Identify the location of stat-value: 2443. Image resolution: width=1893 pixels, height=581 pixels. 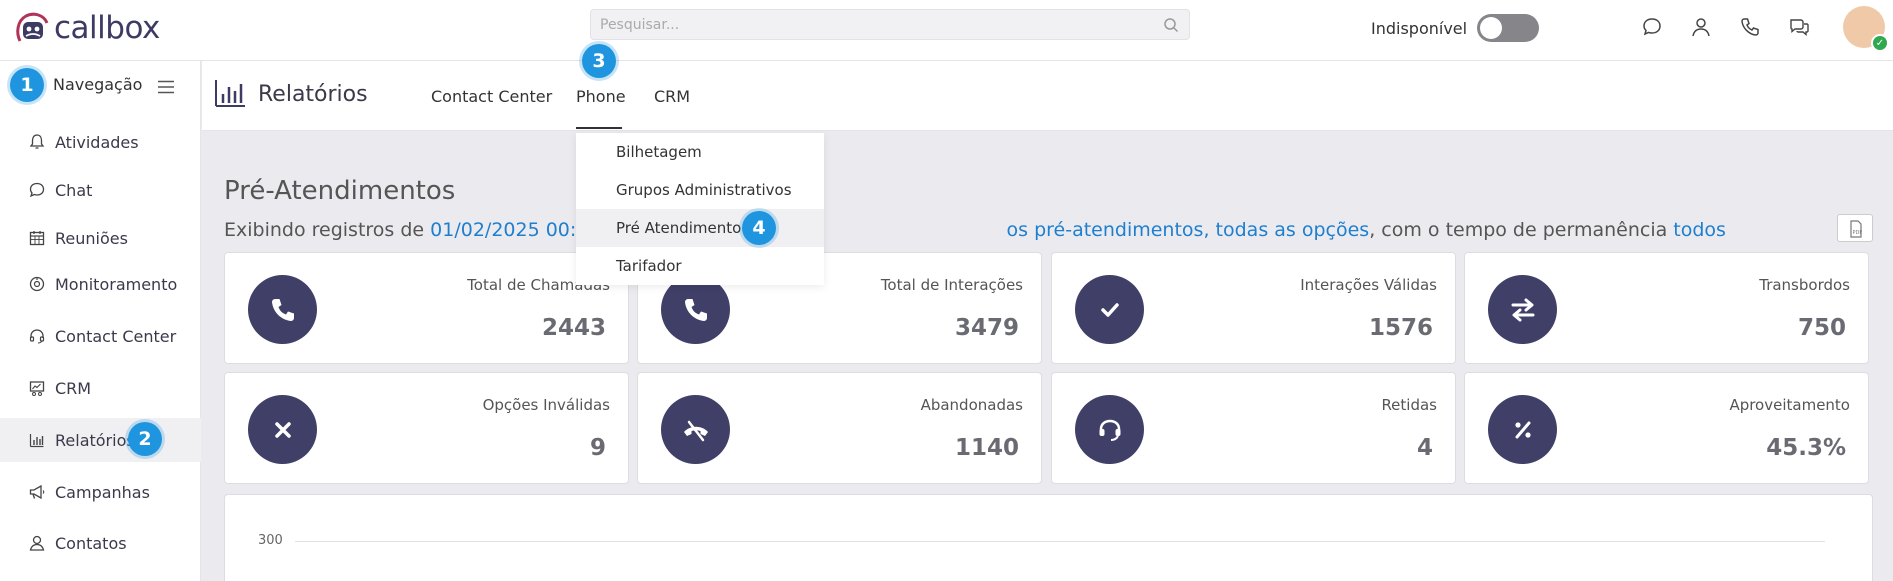
(573, 328).